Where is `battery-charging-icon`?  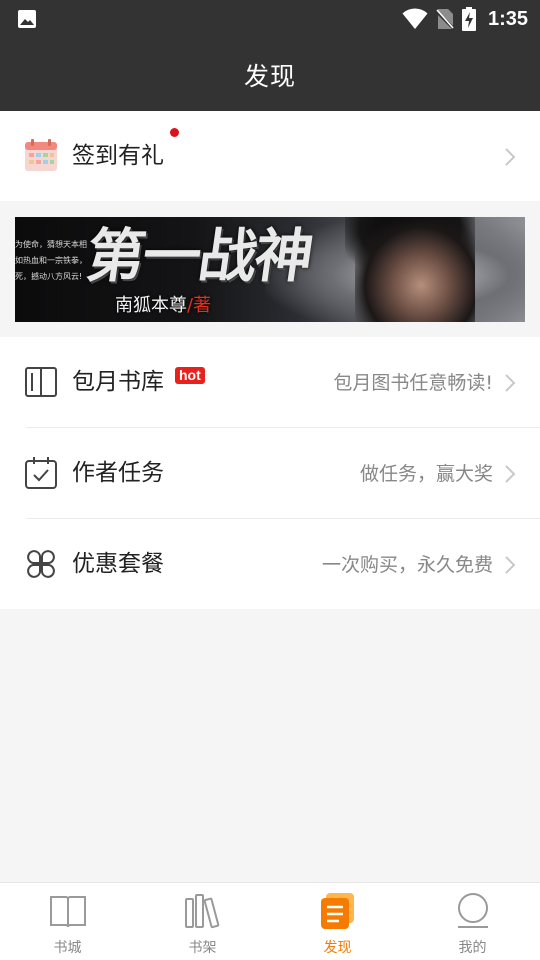 battery-charging-icon is located at coordinates (468, 19).